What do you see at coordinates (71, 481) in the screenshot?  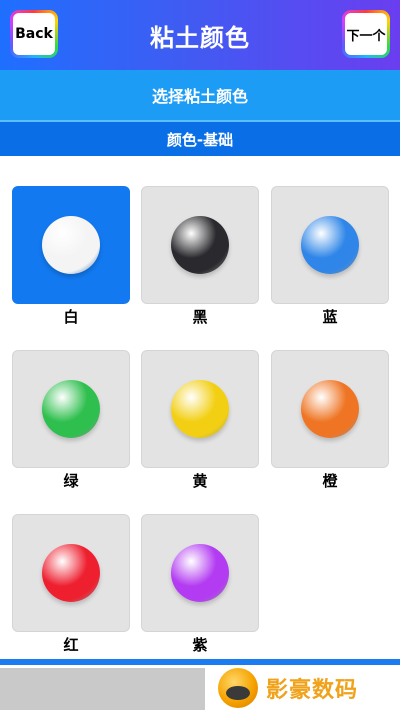 I see `color-label: 绿` at bounding box center [71, 481].